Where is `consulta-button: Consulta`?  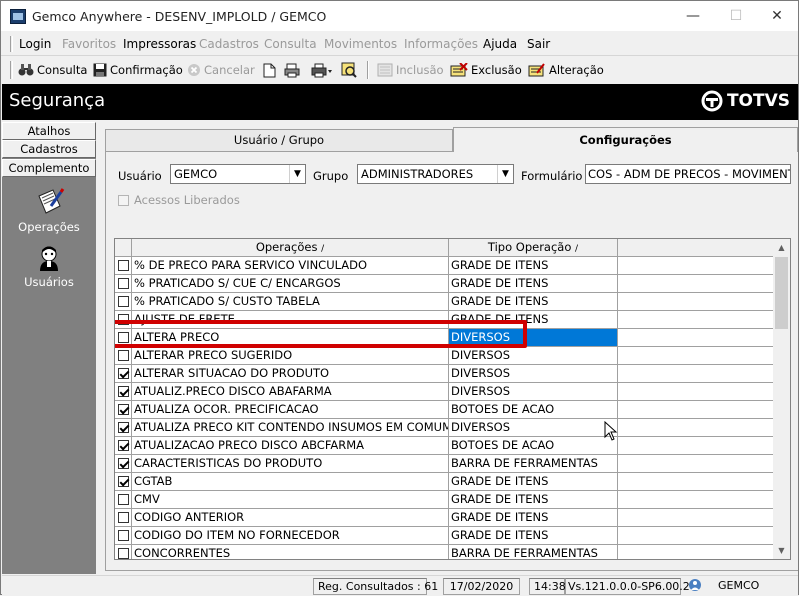
consulta-button: Consulta is located at coordinates (52, 70).